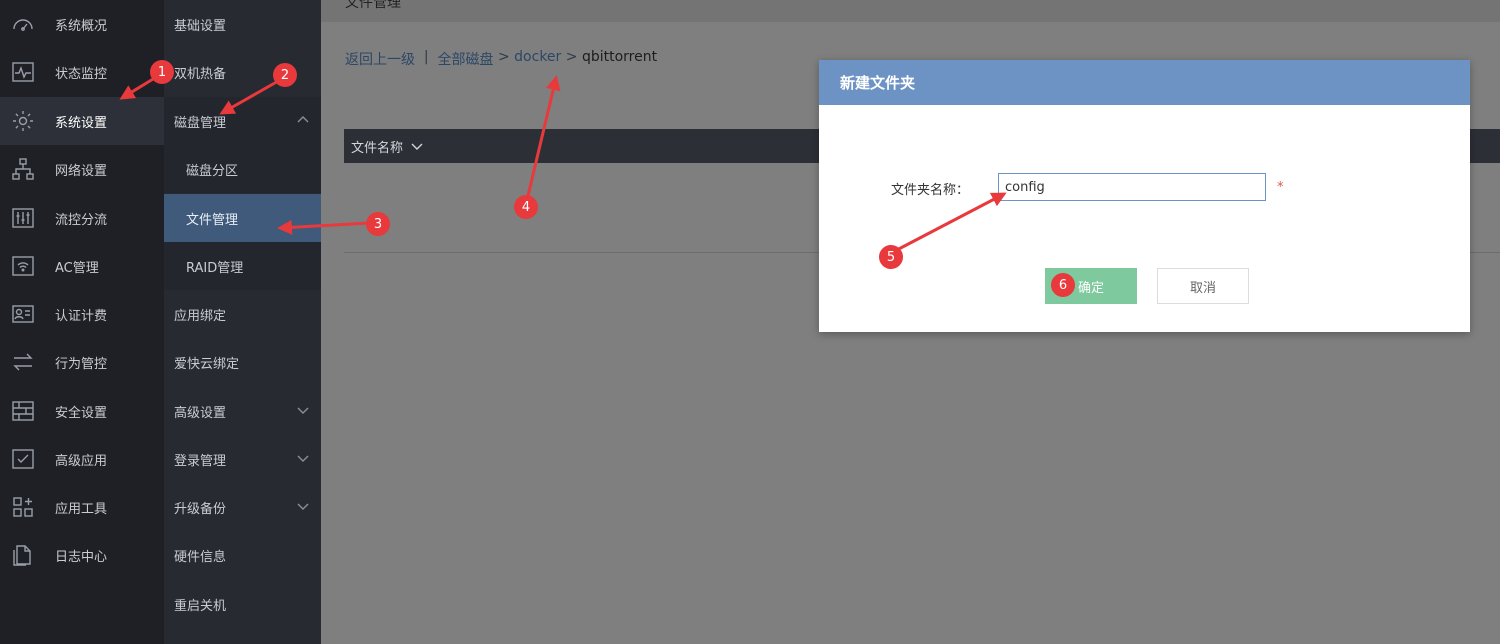 This screenshot has width=1500, height=644. I want to click on submenu-app-binding: 应用绑定, so click(242, 314).